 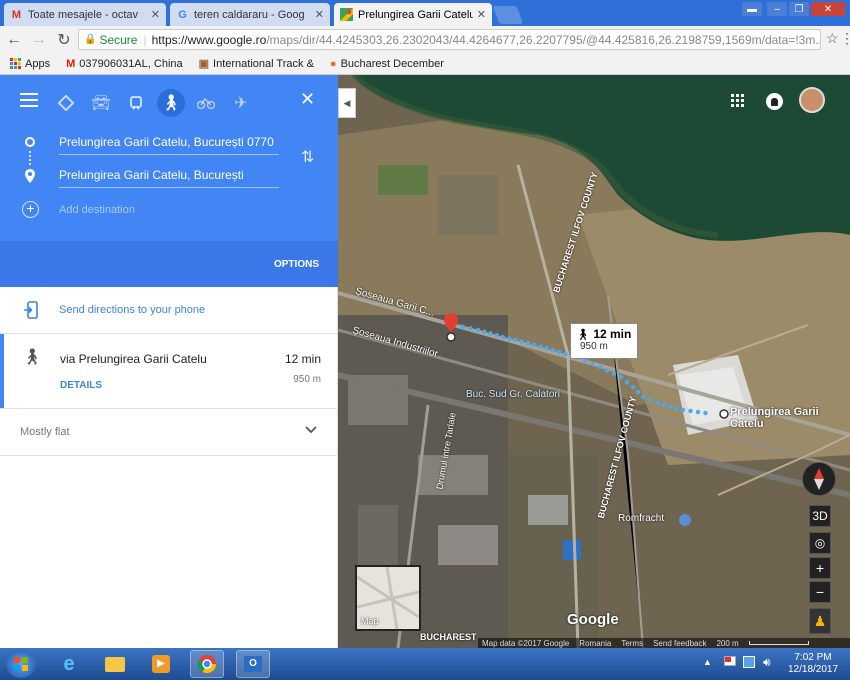 I want to click on network-icon, so click(x=749, y=662).